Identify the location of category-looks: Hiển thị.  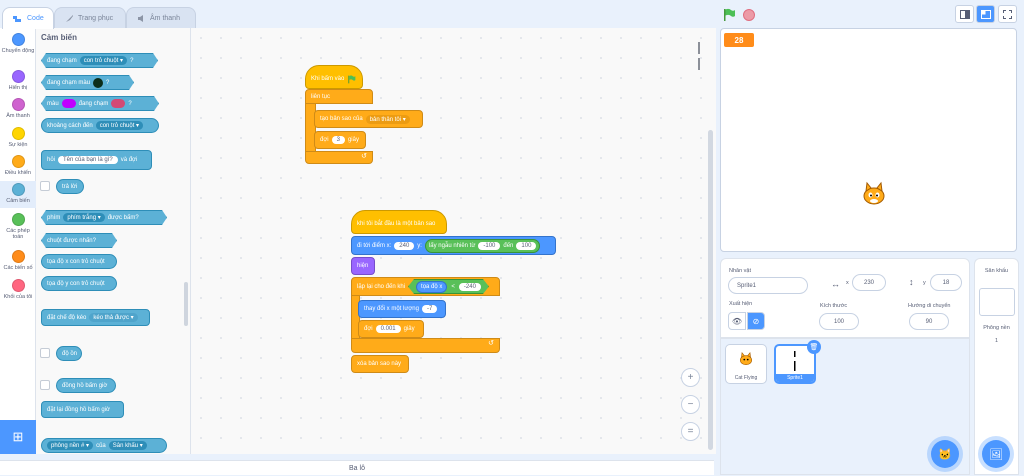
(18, 80).